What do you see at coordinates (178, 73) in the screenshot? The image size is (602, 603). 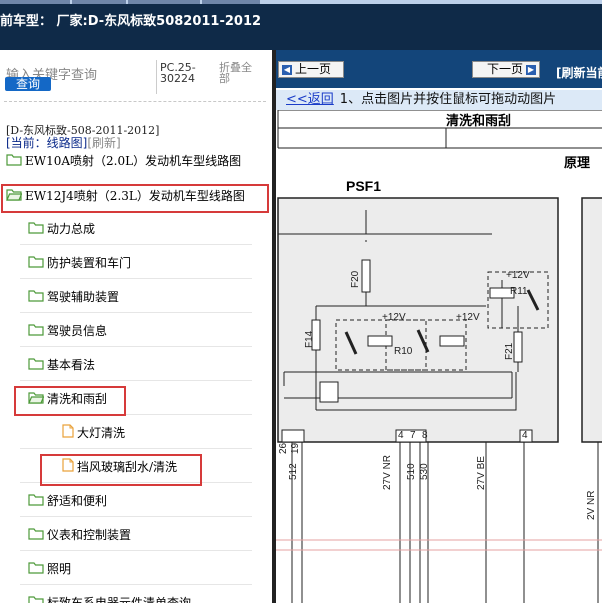 I see `pc-code: PC.25-30224` at bounding box center [178, 73].